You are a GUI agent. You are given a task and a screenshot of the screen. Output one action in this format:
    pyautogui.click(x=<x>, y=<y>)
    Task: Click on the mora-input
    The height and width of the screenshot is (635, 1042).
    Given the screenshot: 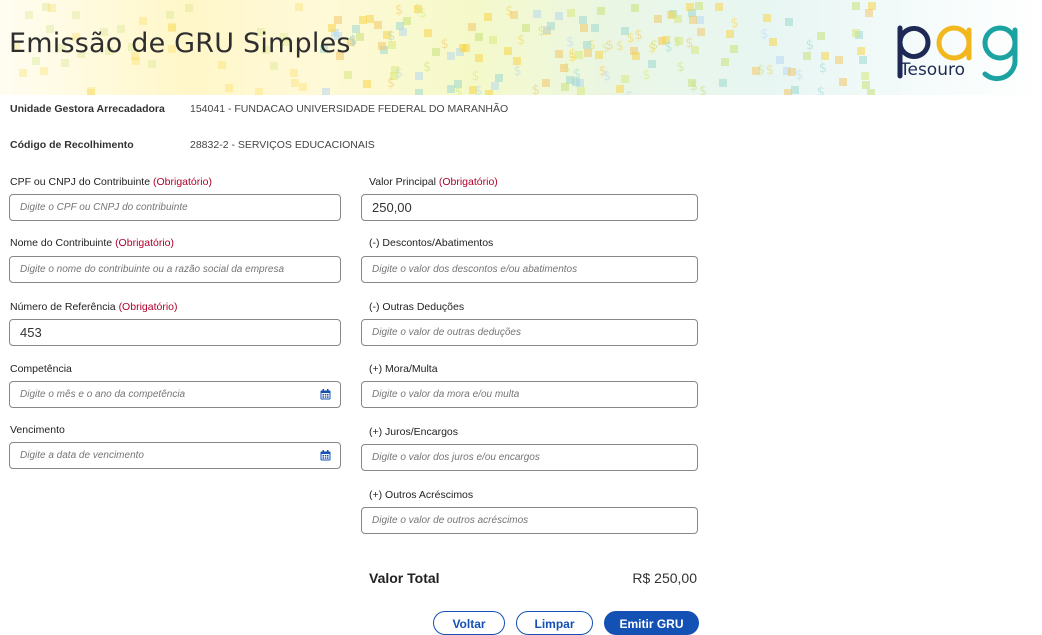 What is the action you would take?
    pyautogui.click(x=529, y=394)
    